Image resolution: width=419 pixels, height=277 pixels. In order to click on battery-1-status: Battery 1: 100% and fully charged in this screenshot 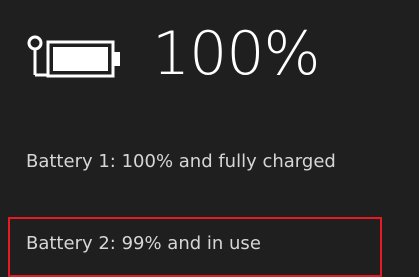, I will do `click(181, 161)`.